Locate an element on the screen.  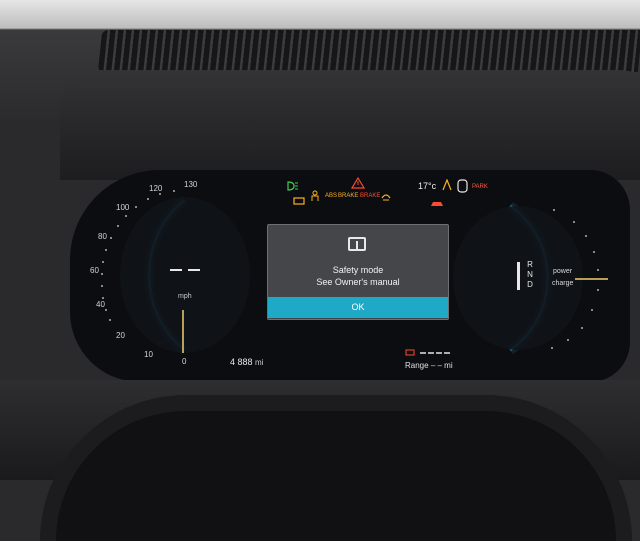
dialog-message: See Owner's manual is located at coordinates (358, 282).